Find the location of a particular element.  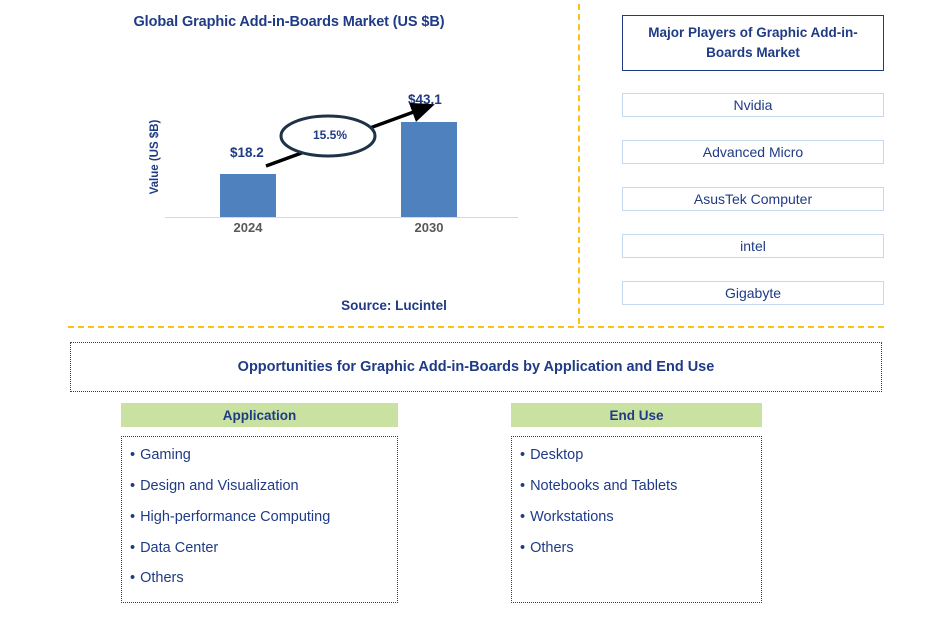

application-column-header-label: Application is located at coordinates (259, 415).